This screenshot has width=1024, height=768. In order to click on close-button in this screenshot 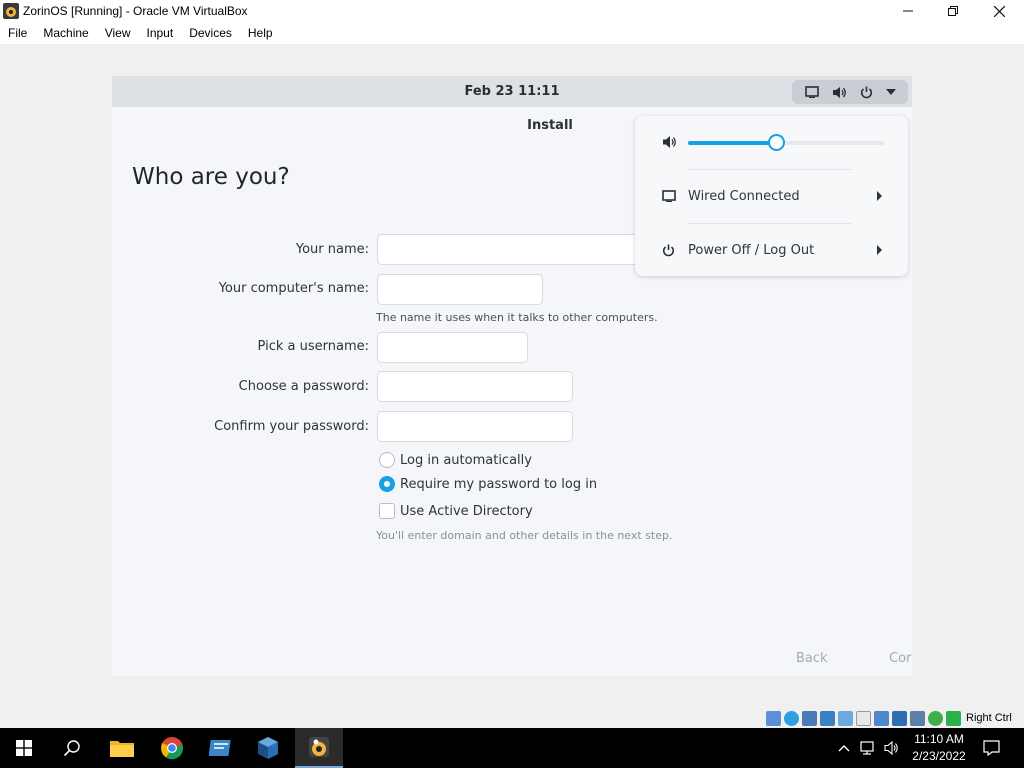, I will do `click(999, 11)`.